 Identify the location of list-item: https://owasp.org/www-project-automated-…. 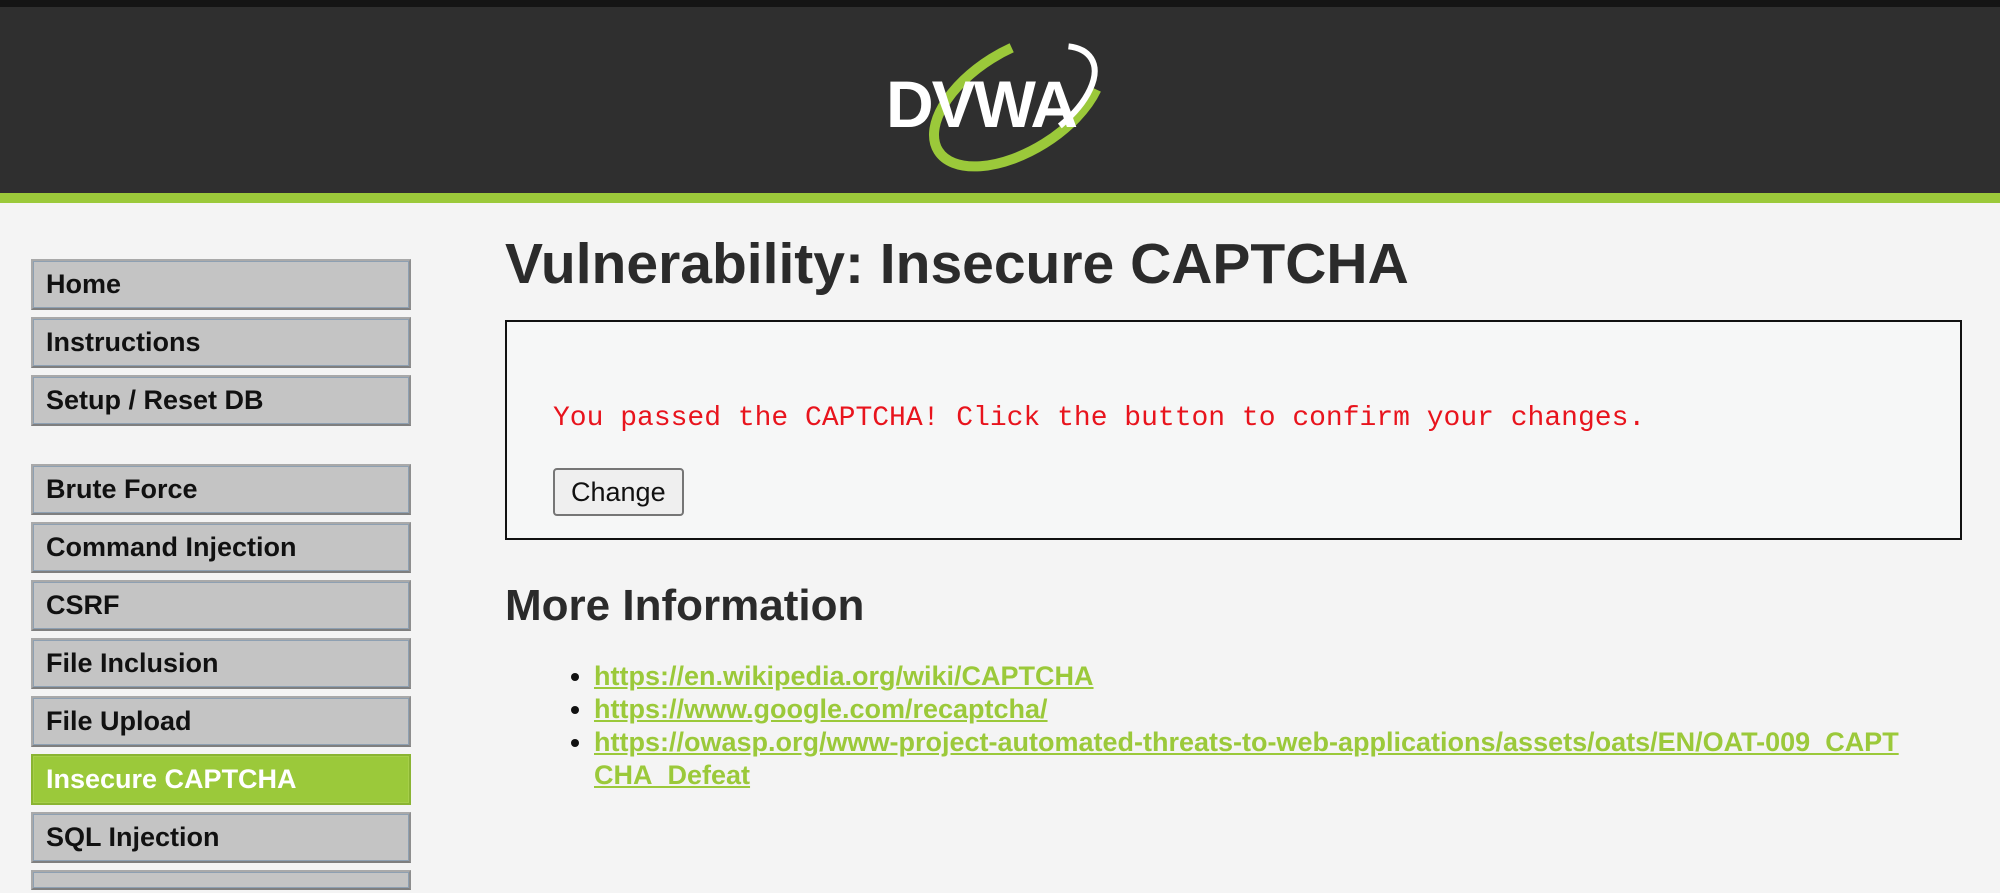
(1254, 759).